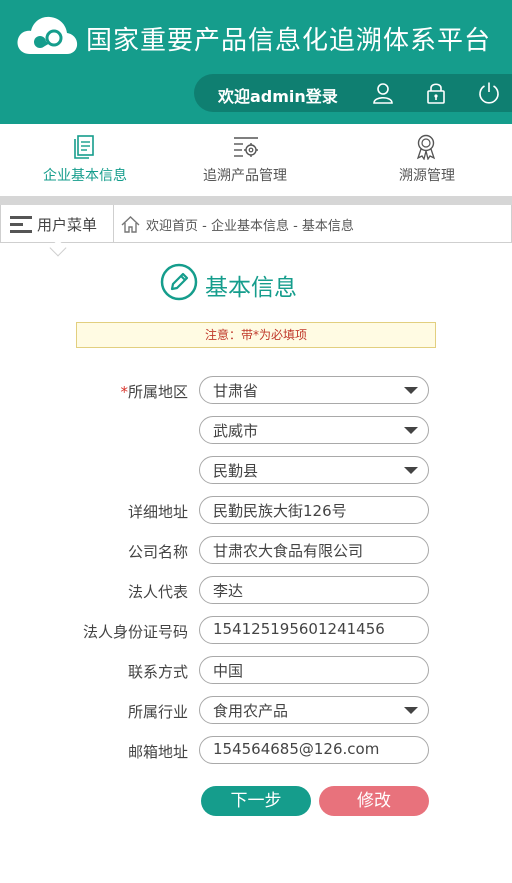  Describe the element at coordinates (314, 430) in the screenshot. I see `city-select: 武威市` at that location.